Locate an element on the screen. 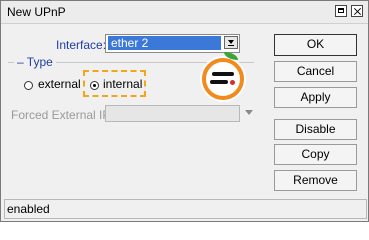 Image resolution: width=369 pixels, height=240 pixels. forced-ip-dropdown-icon is located at coordinates (249, 112).